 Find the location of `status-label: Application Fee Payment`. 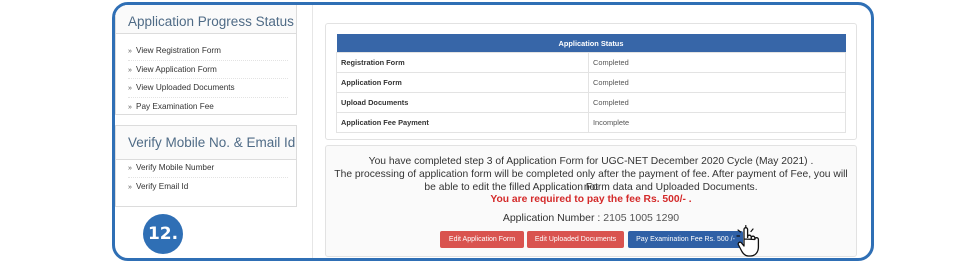

status-label: Application Fee Payment is located at coordinates (462, 122).